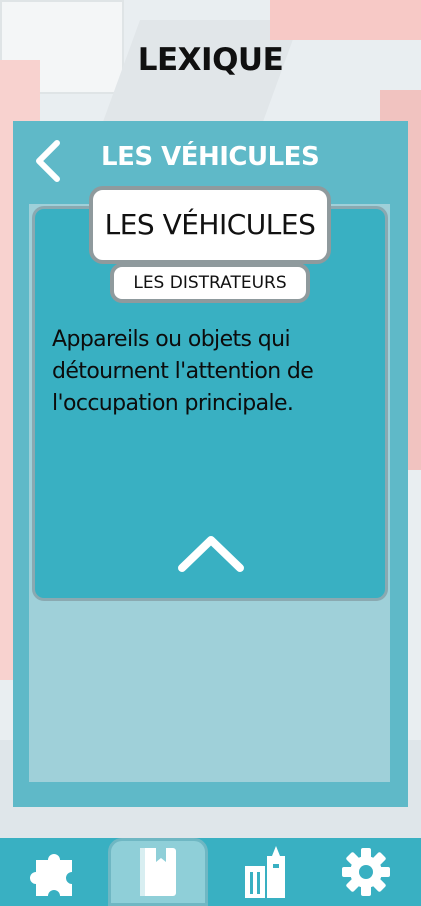 This screenshot has height=906, width=421. I want to click on chevron-up-icon, so click(211, 554).